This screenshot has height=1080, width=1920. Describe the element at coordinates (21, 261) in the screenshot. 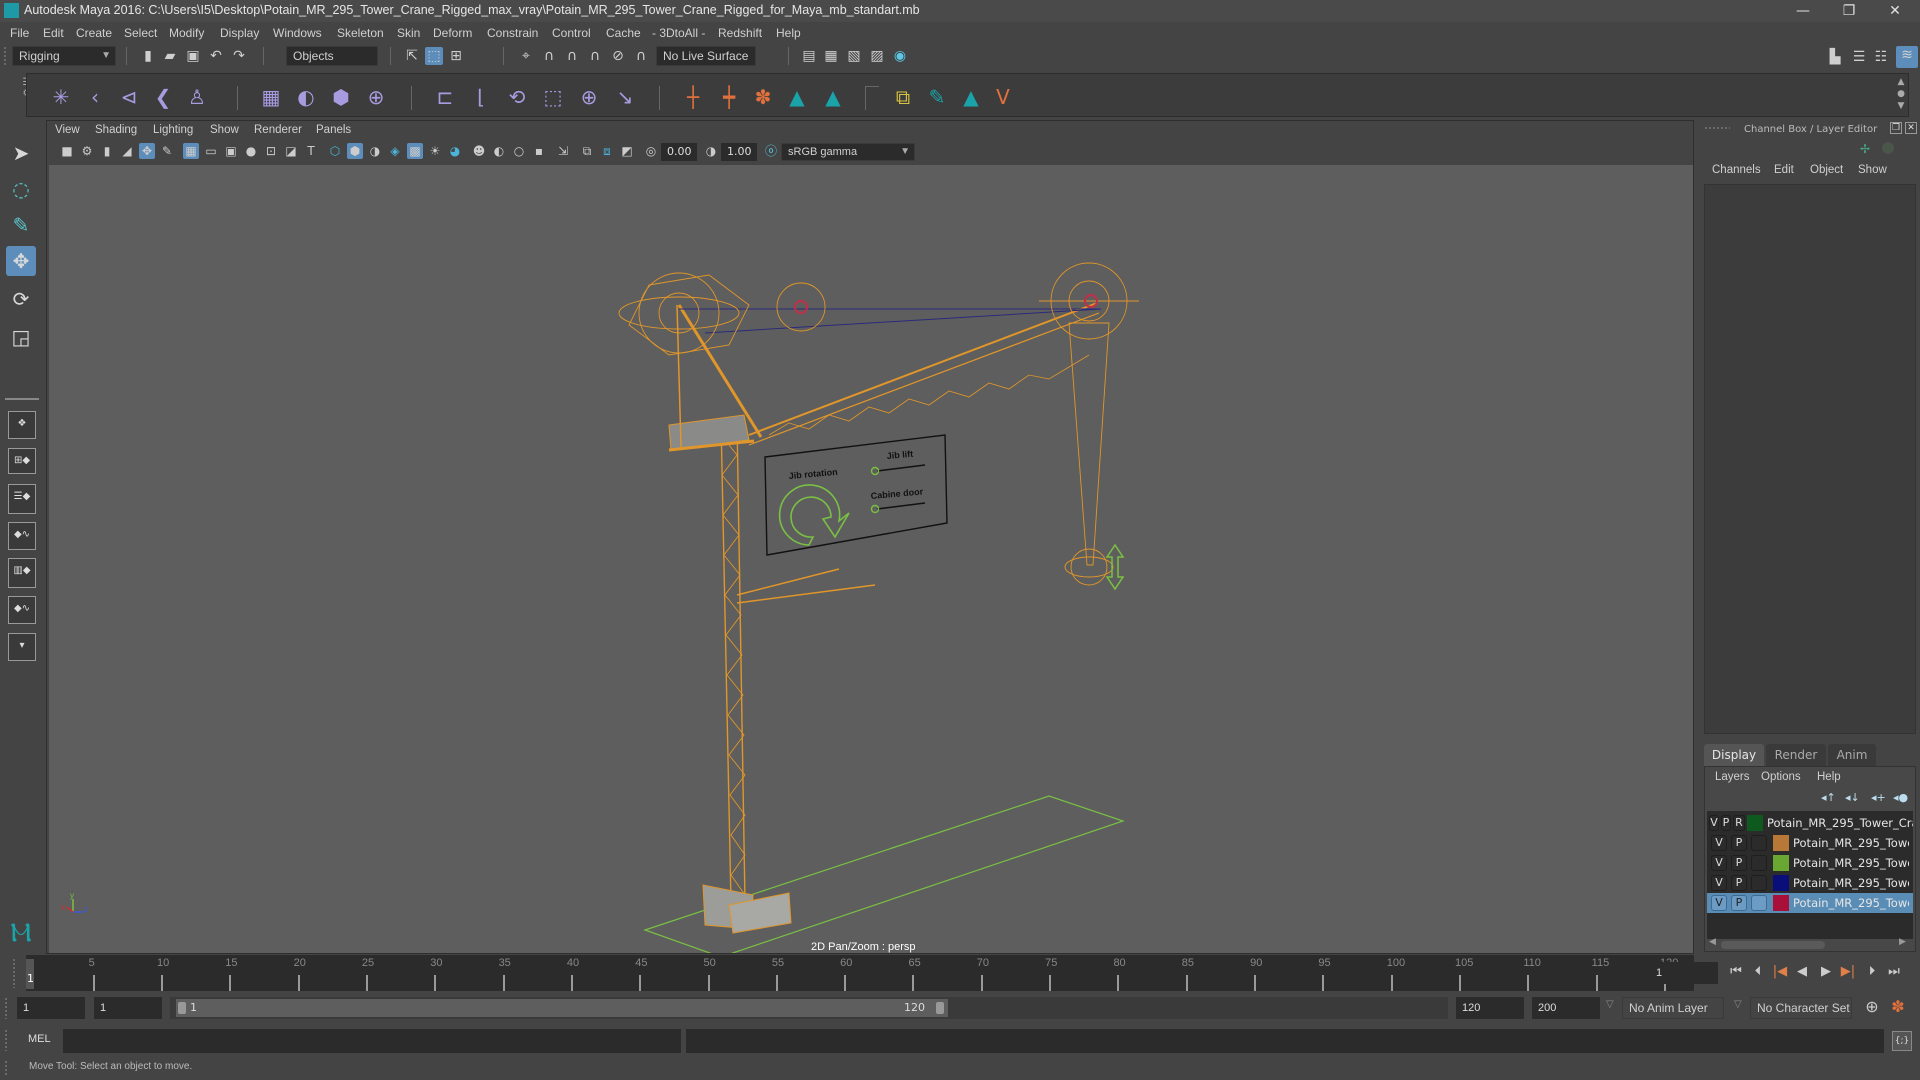

I see `move-tool-icon: ✥` at that location.